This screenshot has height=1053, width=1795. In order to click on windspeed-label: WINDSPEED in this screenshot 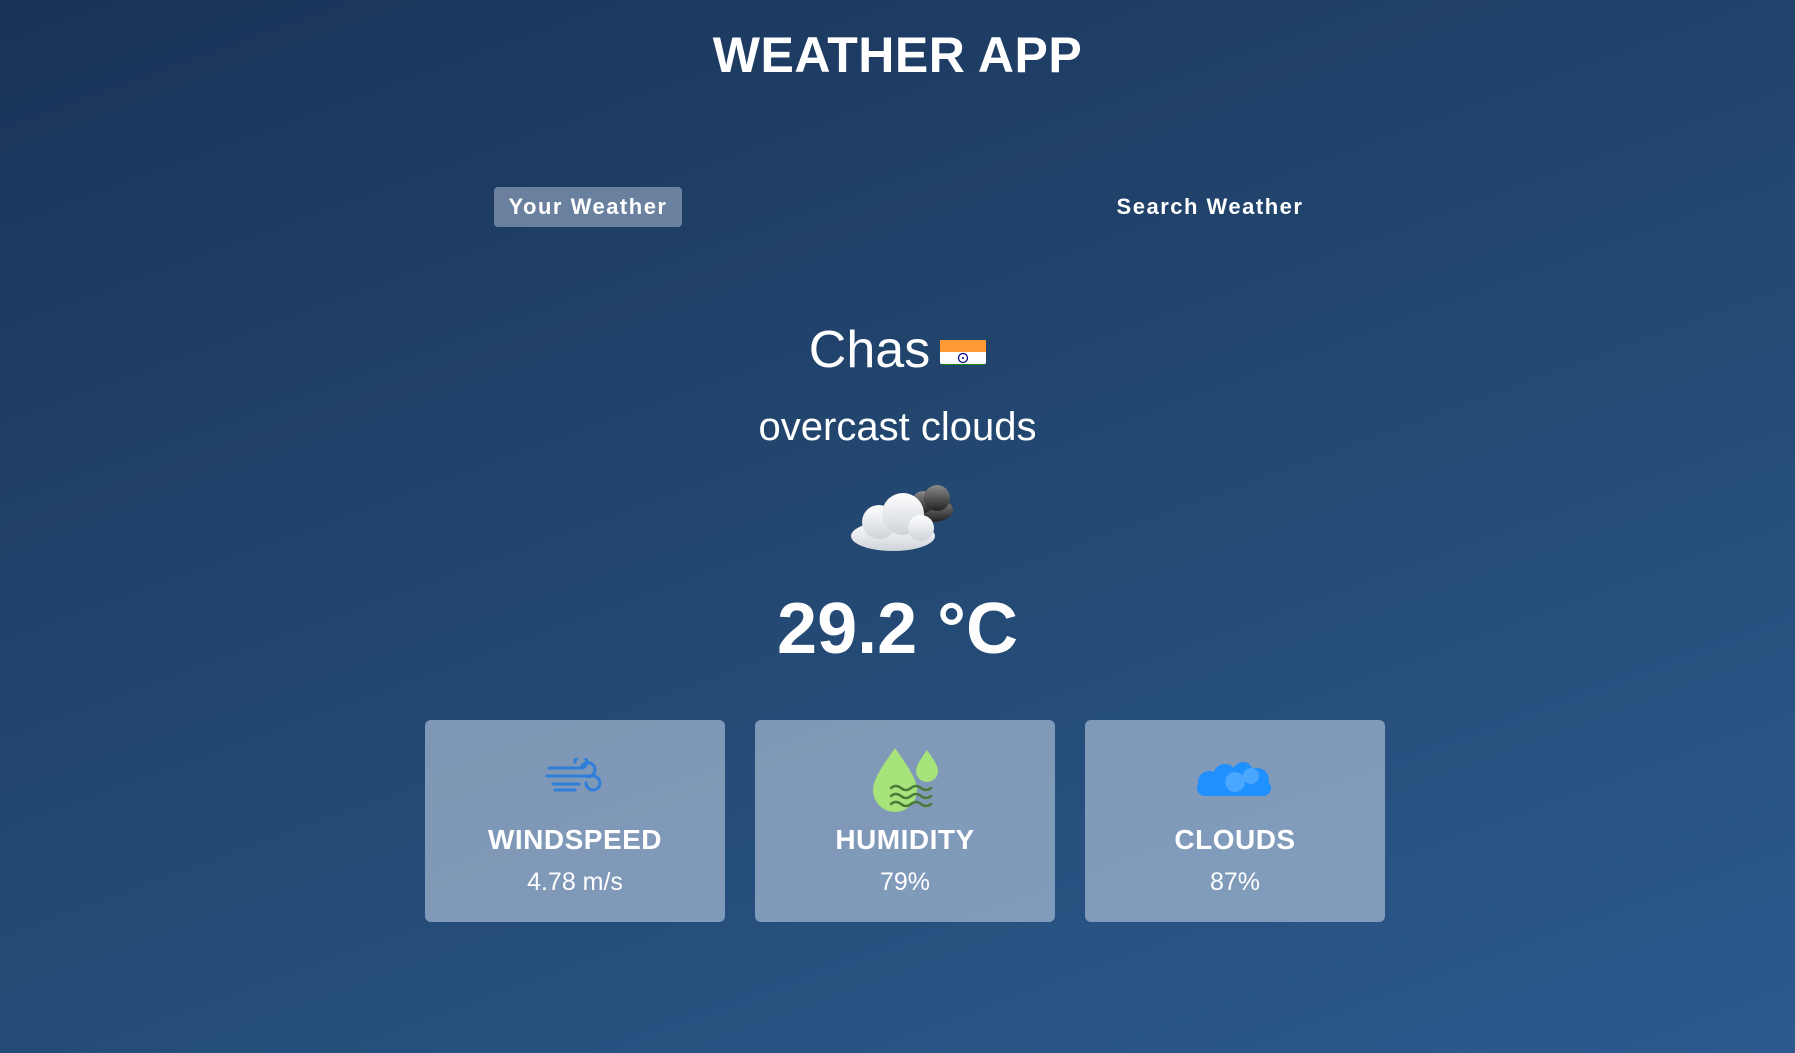, I will do `click(575, 839)`.